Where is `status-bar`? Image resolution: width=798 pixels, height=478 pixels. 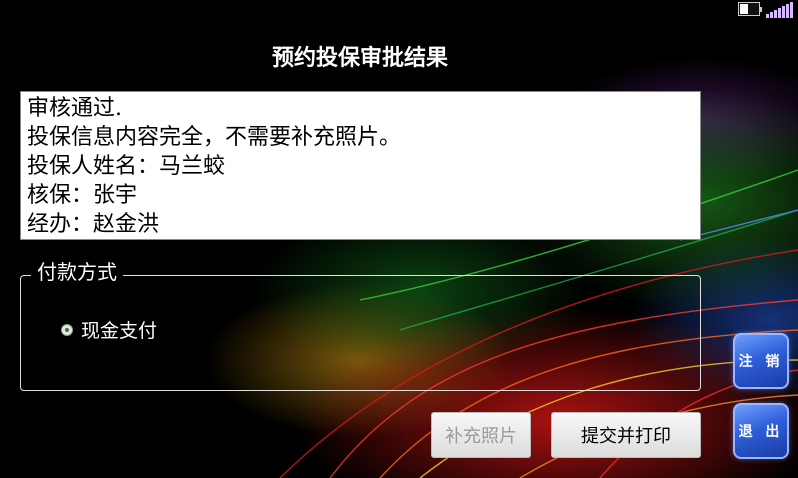 status-bar is located at coordinates (768, 11).